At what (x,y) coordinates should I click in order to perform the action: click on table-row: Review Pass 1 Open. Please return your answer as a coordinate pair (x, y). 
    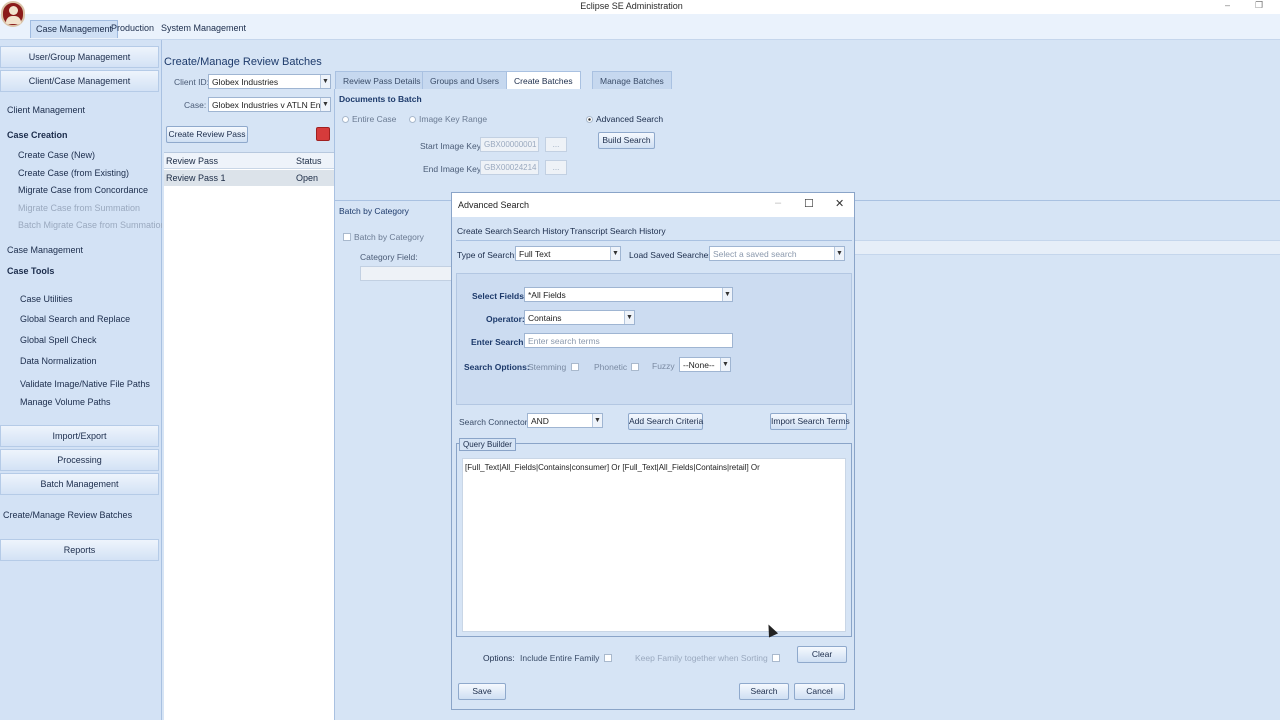
    Looking at the image, I should click on (249, 178).